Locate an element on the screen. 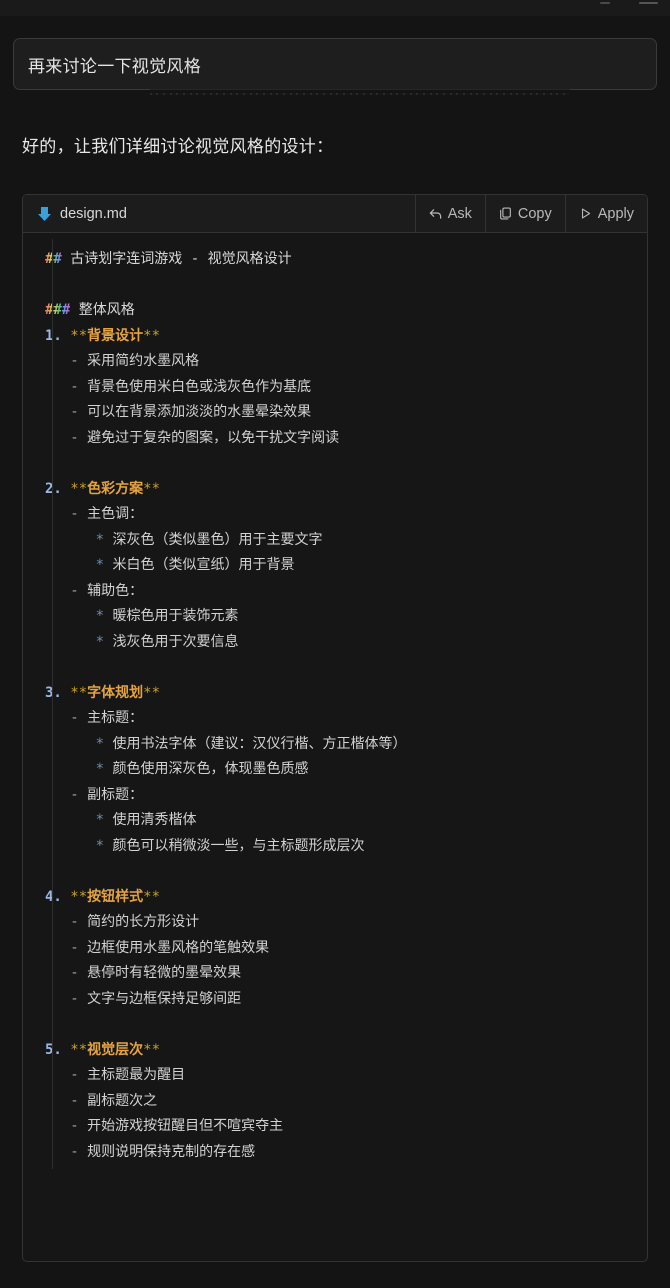 The width and height of the screenshot is (670, 1288). code-line: ## 古诗划字连词游戏 - 视觉风格设计 is located at coordinates (168, 259).